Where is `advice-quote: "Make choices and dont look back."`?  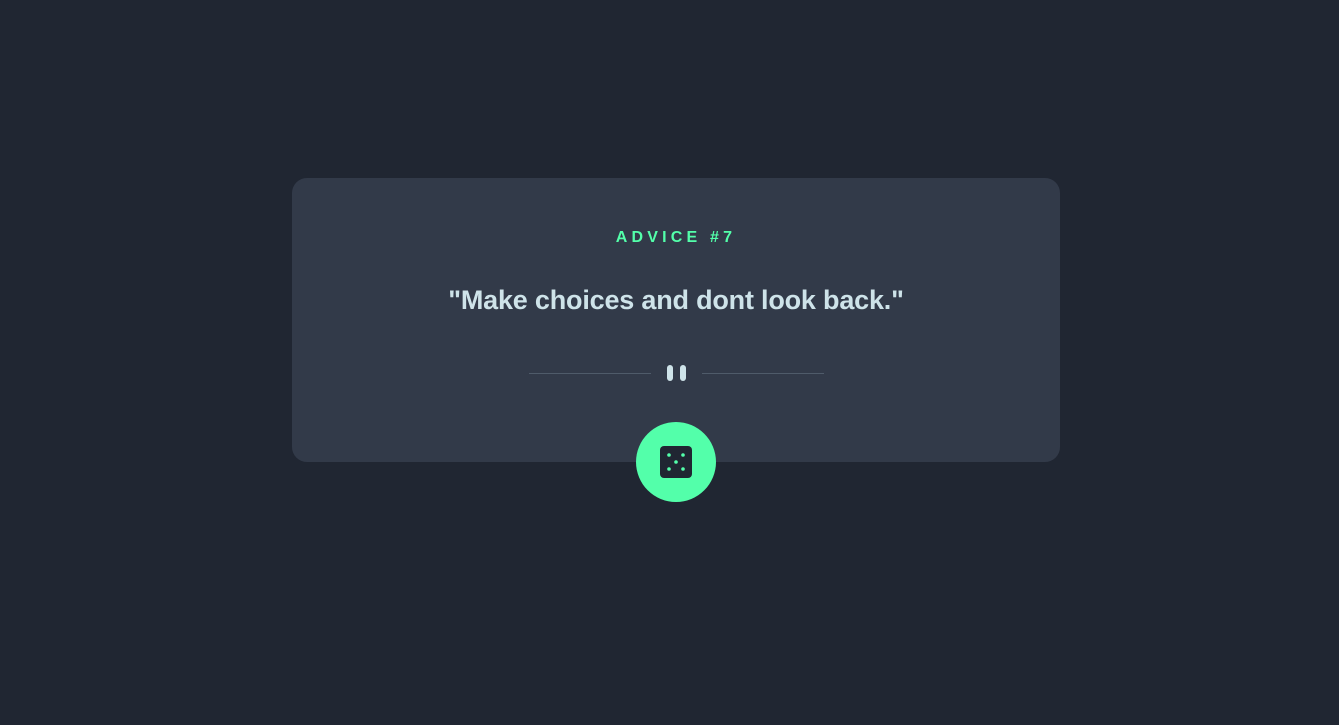 advice-quote: "Make choices and dont look back." is located at coordinates (676, 300).